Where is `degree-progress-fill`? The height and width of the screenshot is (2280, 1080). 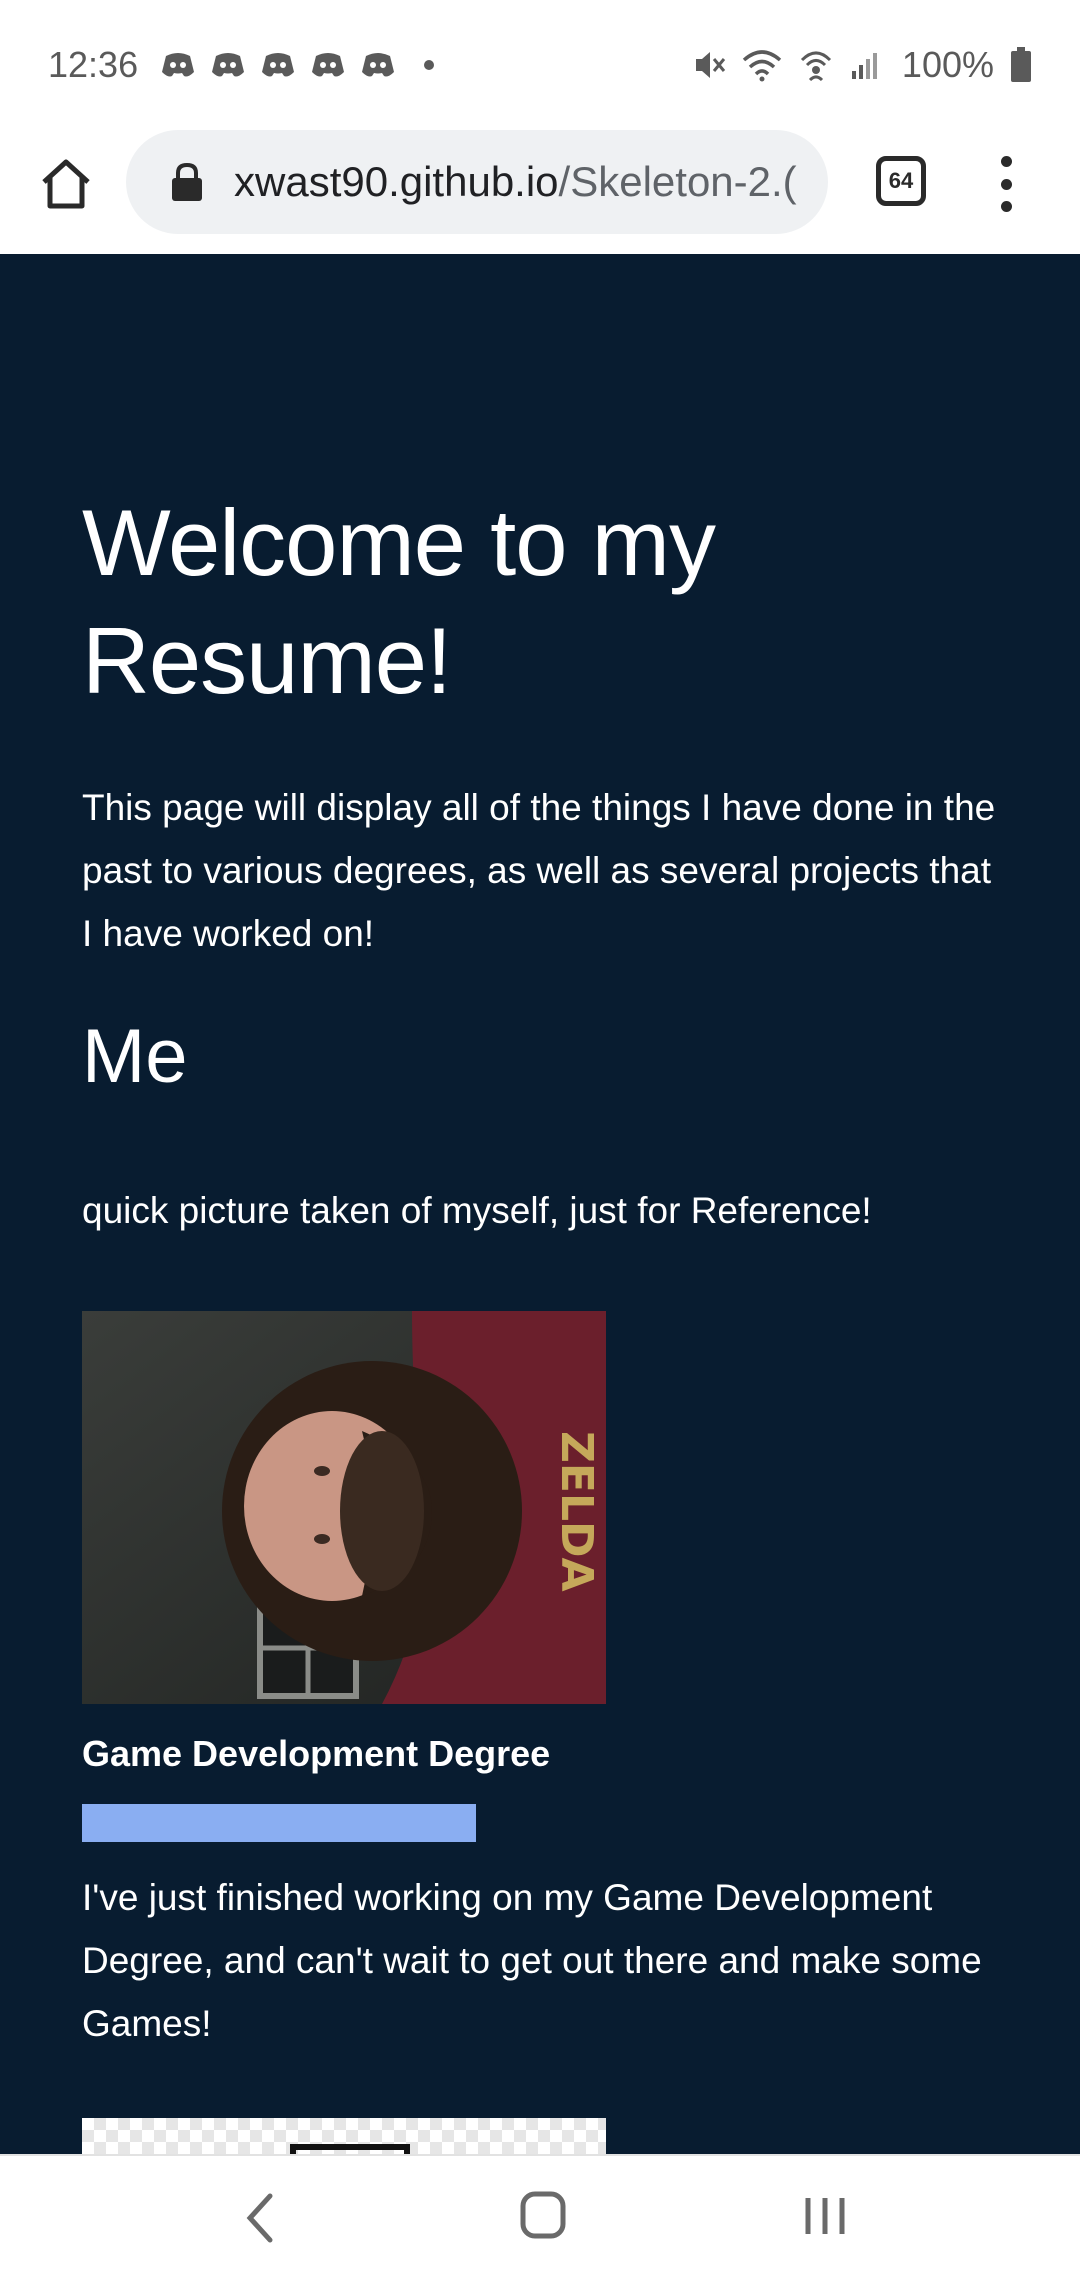 degree-progress-fill is located at coordinates (279, 1823).